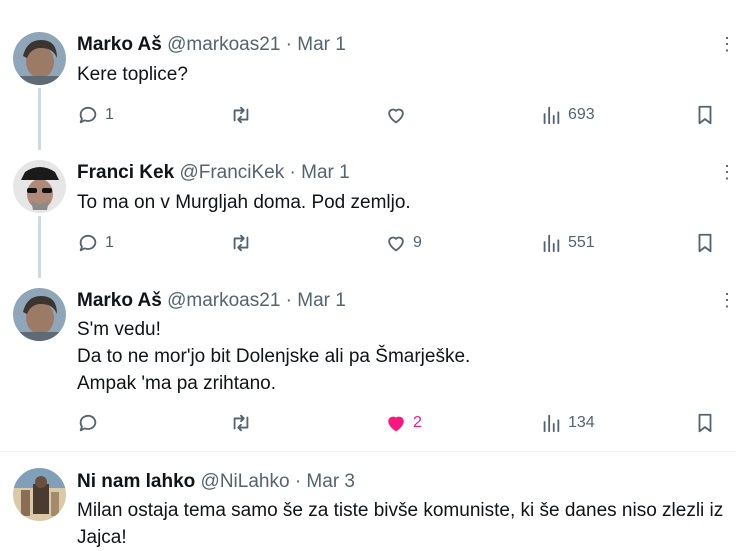 The width and height of the screenshot is (736, 551). Describe the element at coordinates (581, 242) in the screenshot. I see `view-count: 551` at that location.